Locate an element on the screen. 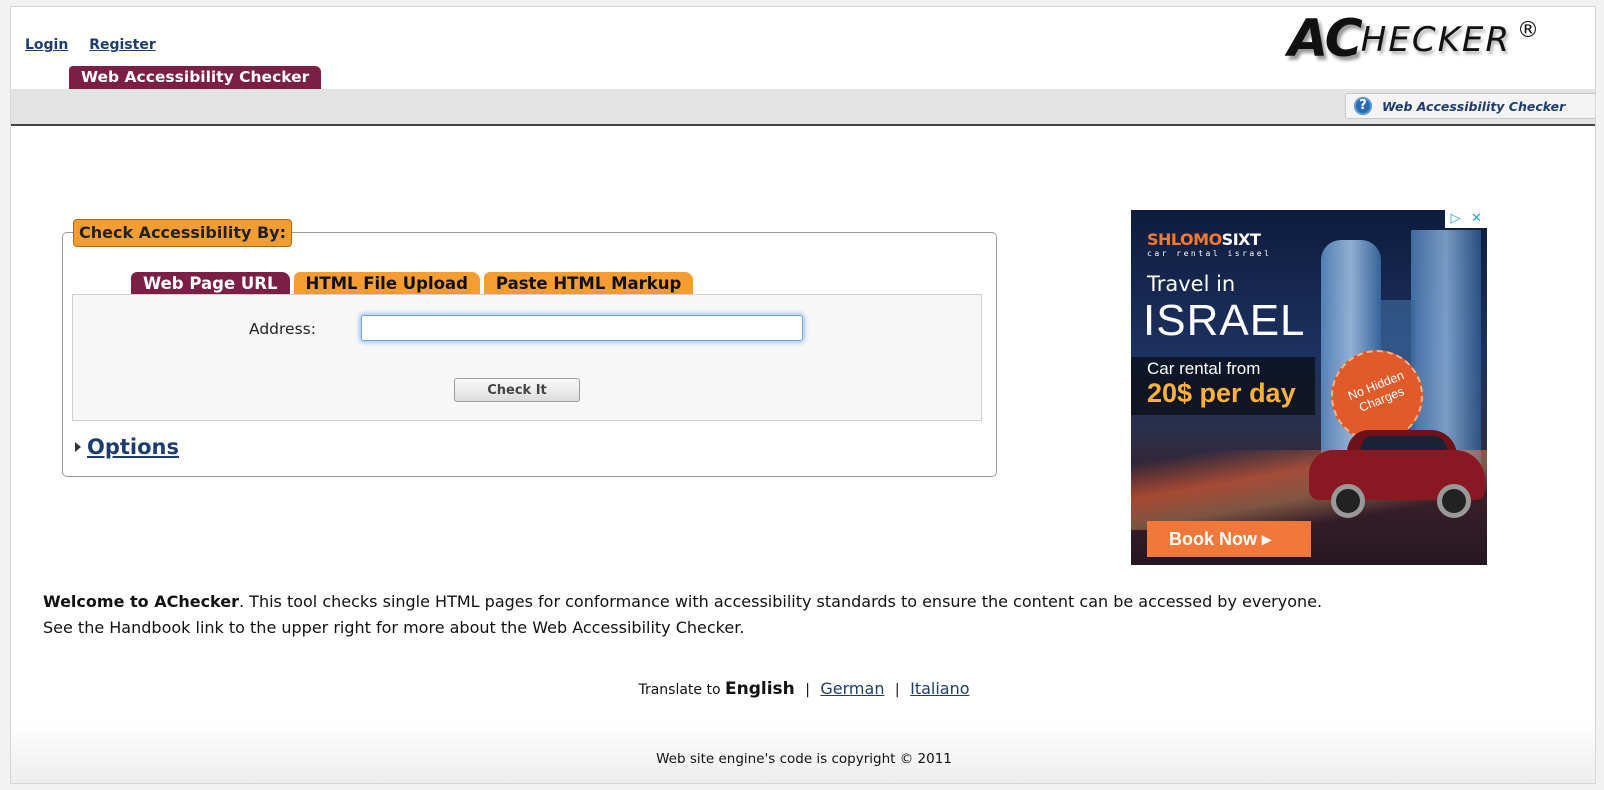 The image size is (1604, 790). ad-car-image is located at coordinates (1397, 474).